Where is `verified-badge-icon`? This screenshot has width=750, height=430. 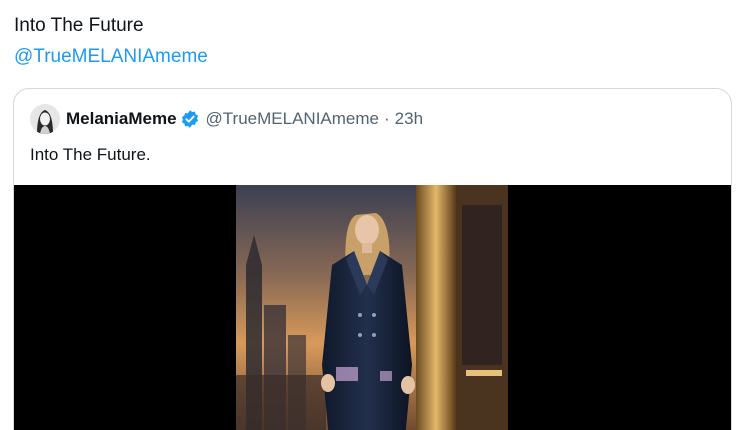
verified-badge-icon is located at coordinates (189, 119).